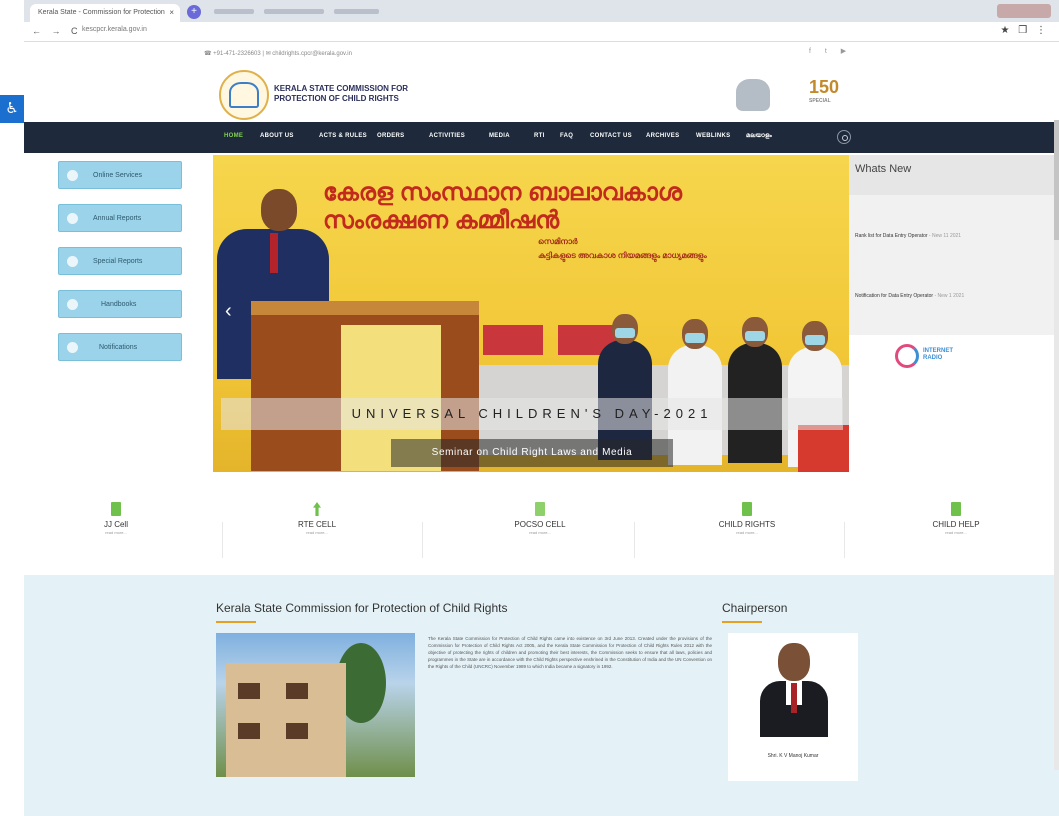  What do you see at coordinates (747, 509) in the screenshot?
I see `book-icon` at bounding box center [747, 509].